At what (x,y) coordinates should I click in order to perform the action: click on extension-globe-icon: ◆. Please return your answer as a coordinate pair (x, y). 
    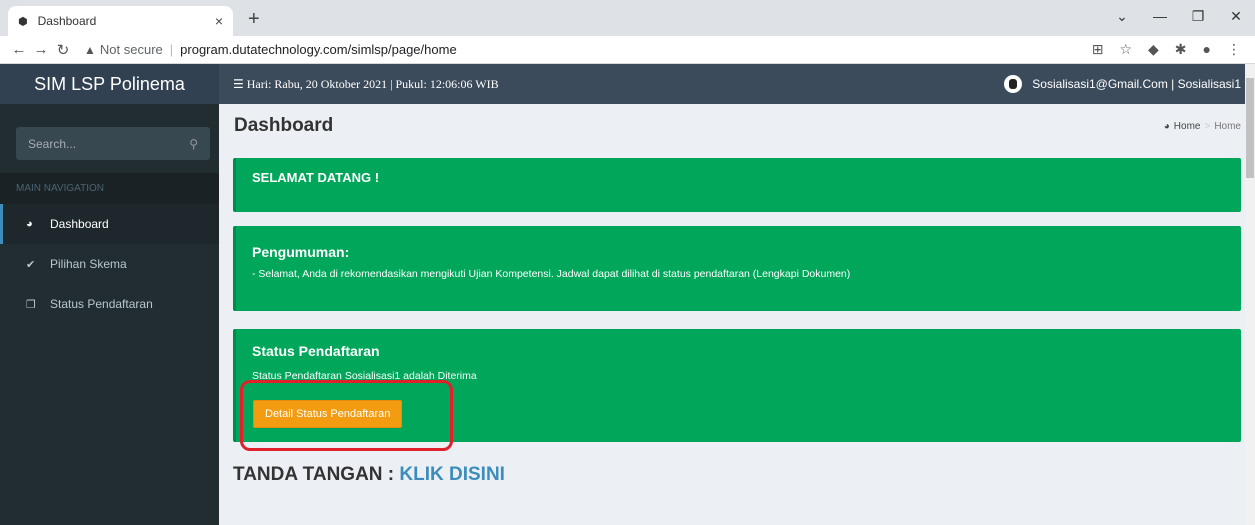
    Looking at the image, I should click on (1153, 49).